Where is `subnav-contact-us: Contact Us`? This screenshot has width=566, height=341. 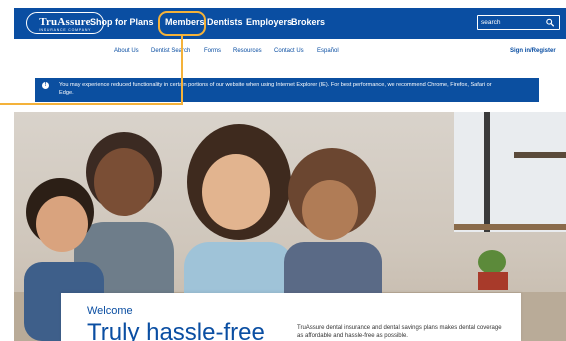
subnav-contact-us: Contact Us is located at coordinates (289, 51).